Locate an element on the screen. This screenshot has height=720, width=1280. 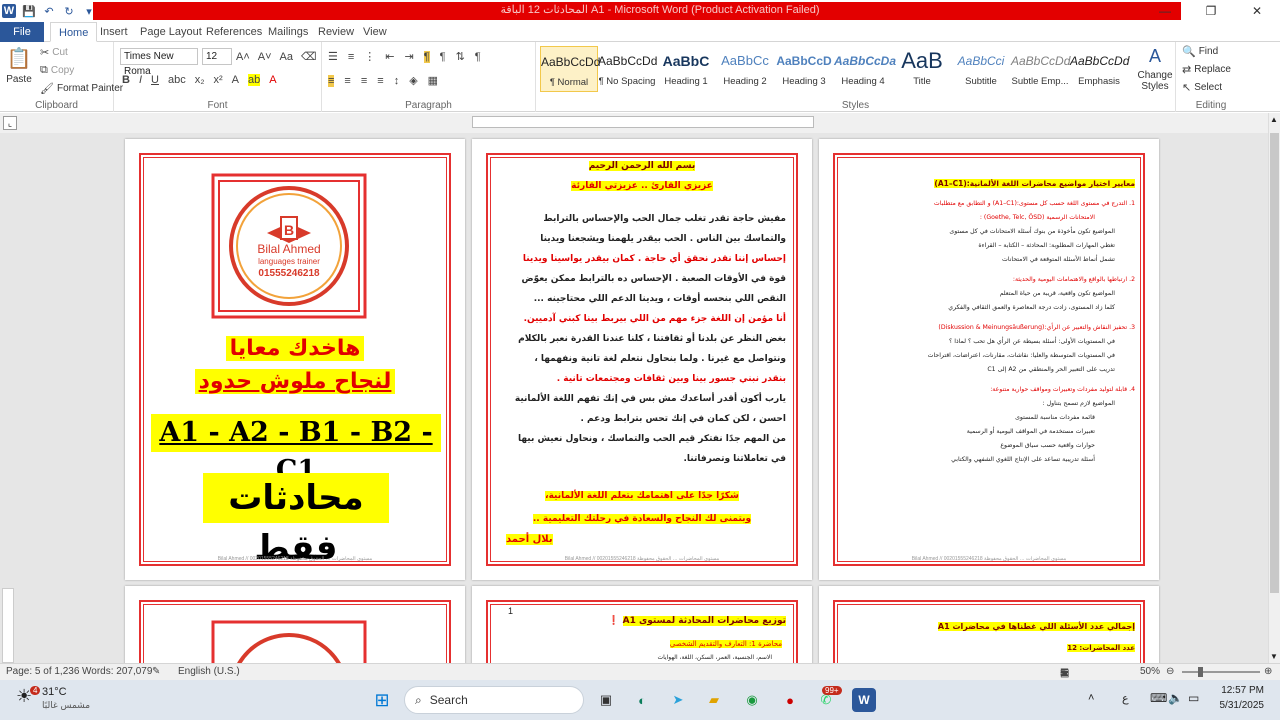
battery-icon: ▭ is located at coordinates (1193, 698).